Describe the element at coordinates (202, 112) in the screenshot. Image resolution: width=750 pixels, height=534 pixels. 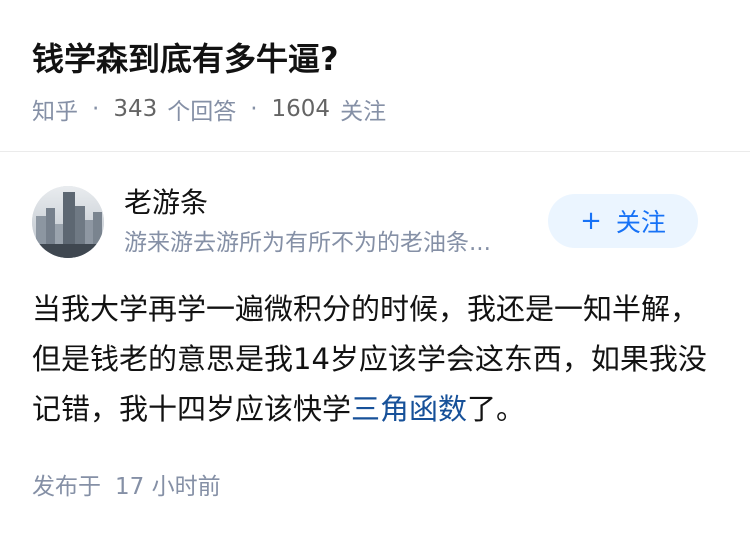
I see `answer-count-label: 个回答` at that location.